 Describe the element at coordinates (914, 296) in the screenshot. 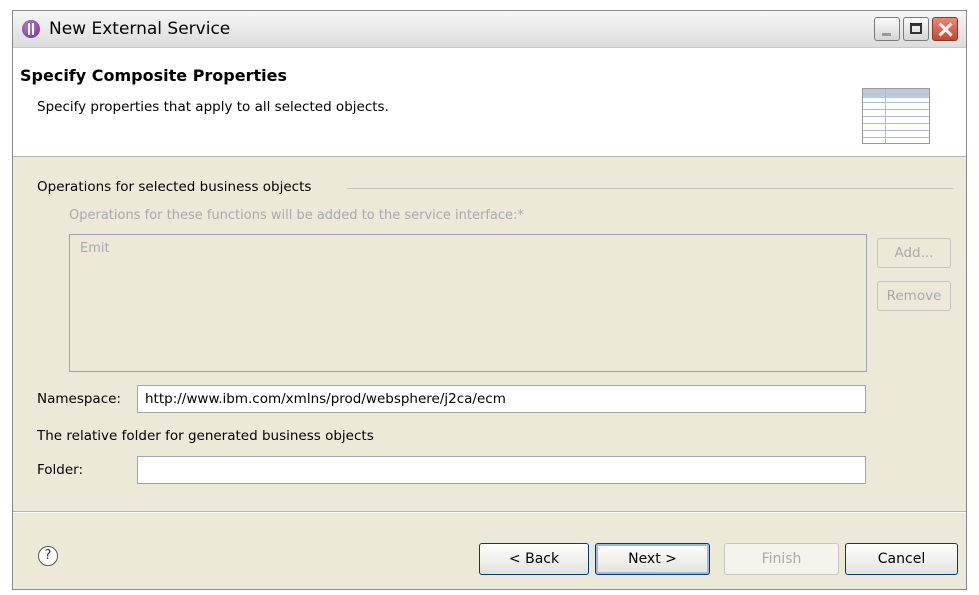

I see `remove-button: Remove` at that location.